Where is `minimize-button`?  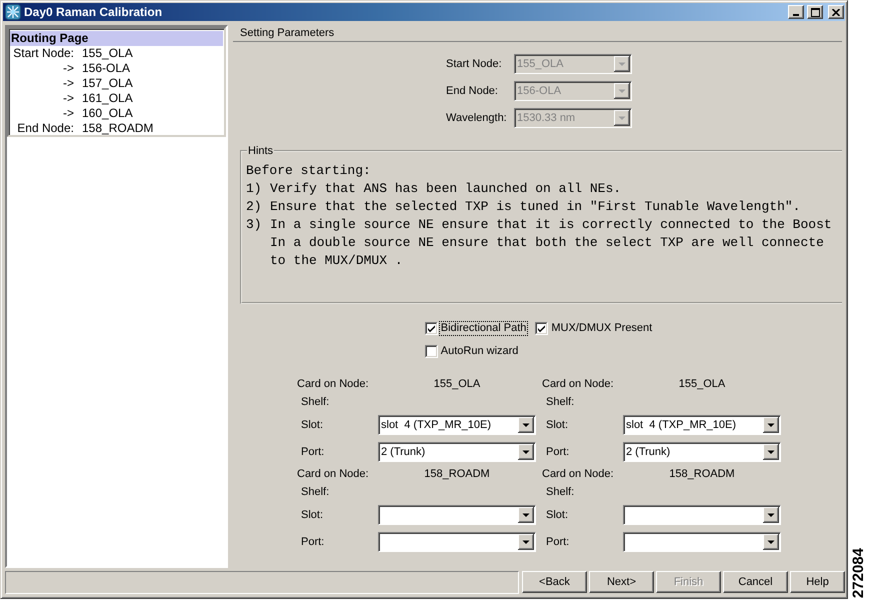
minimize-button is located at coordinates (796, 12).